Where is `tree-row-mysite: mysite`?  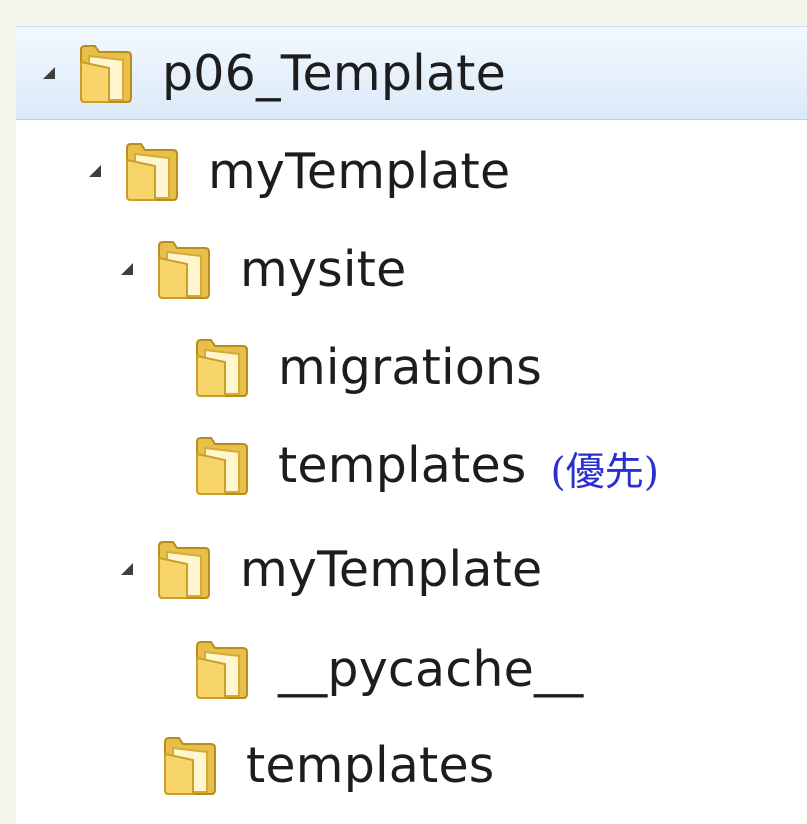 tree-row-mysite: mysite is located at coordinates (262, 269).